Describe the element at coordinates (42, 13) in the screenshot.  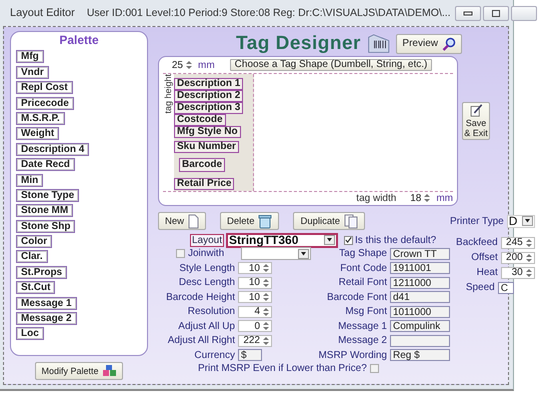
I see `window-title: Layout Editor` at that location.